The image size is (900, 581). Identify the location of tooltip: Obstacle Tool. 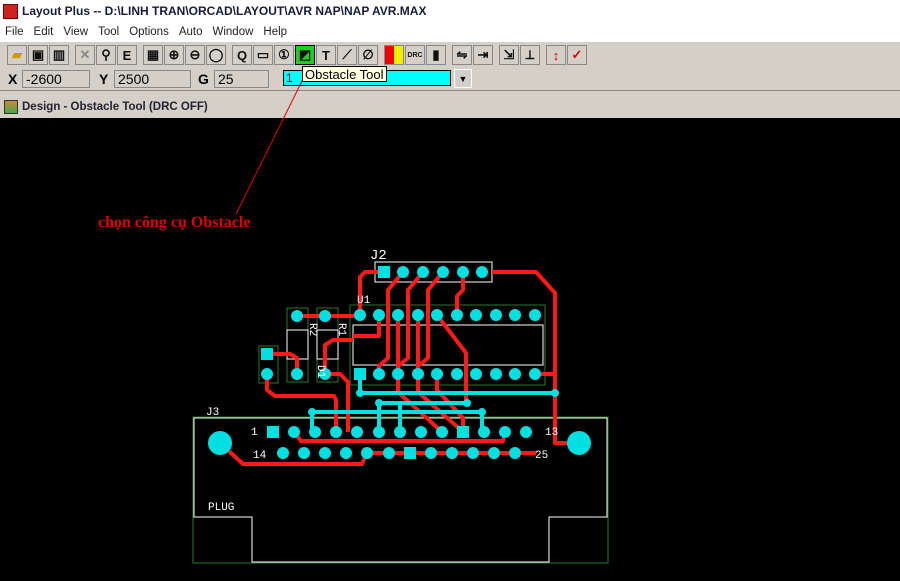
(344, 74).